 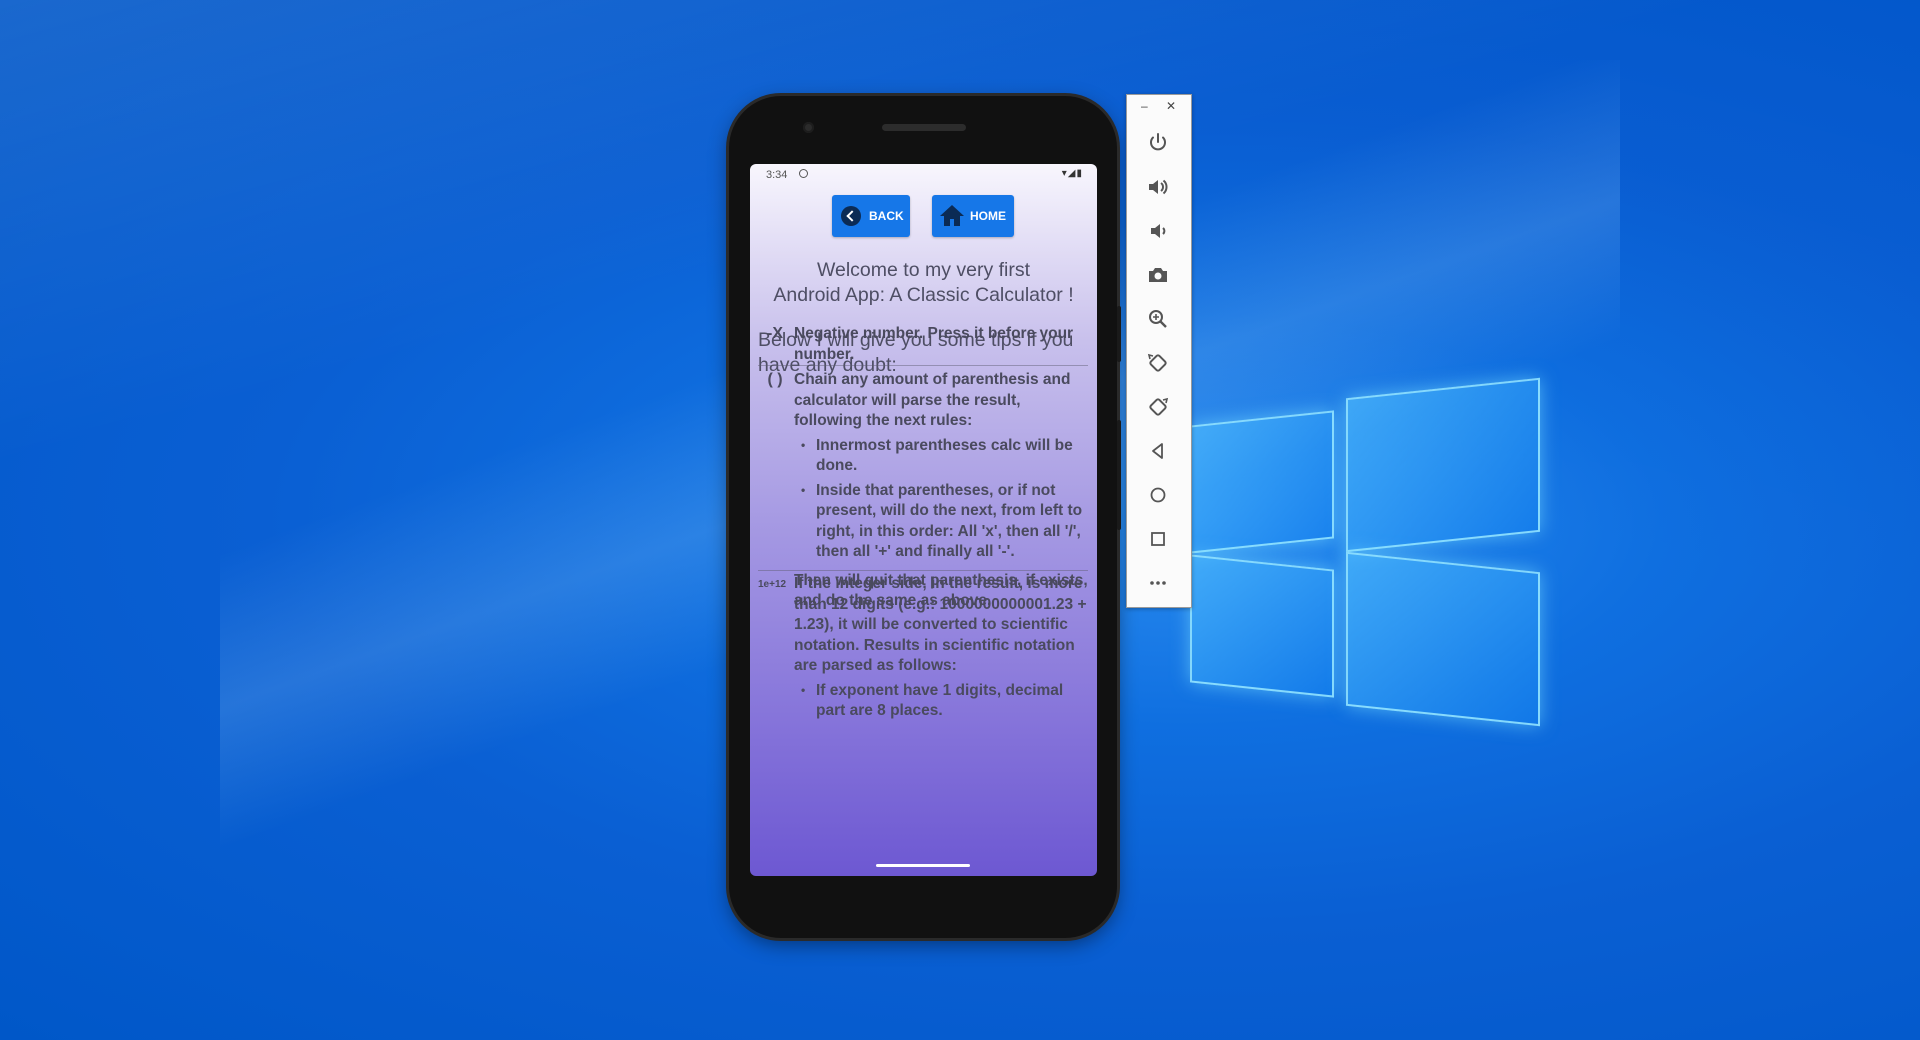 I want to click on home-circle-icon, so click(x=1158, y=495).